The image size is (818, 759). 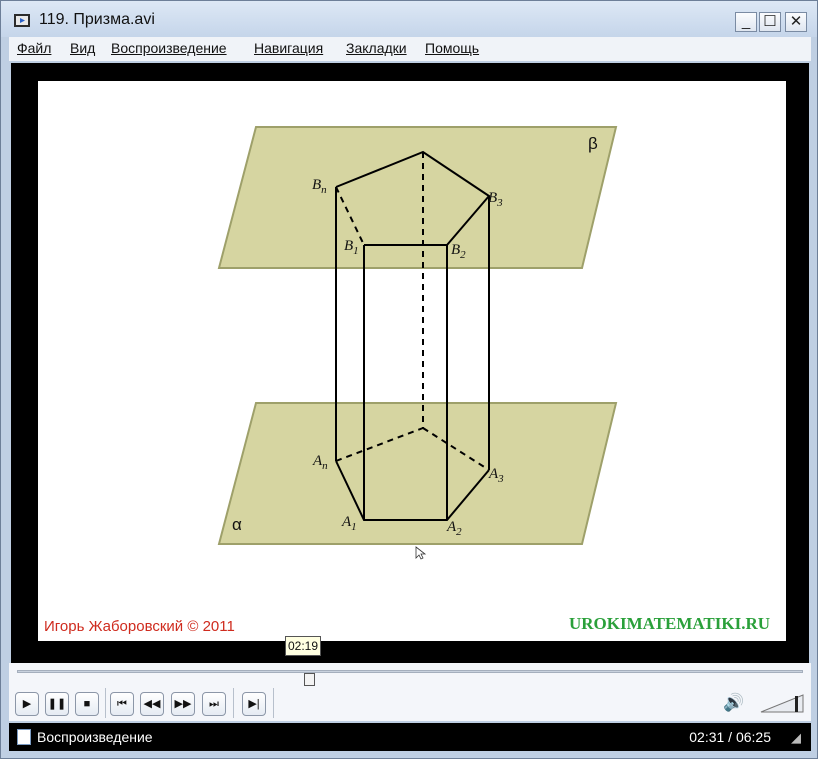 I want to click on fast-forward-button: ▶▶, so click(x=183, y=704).